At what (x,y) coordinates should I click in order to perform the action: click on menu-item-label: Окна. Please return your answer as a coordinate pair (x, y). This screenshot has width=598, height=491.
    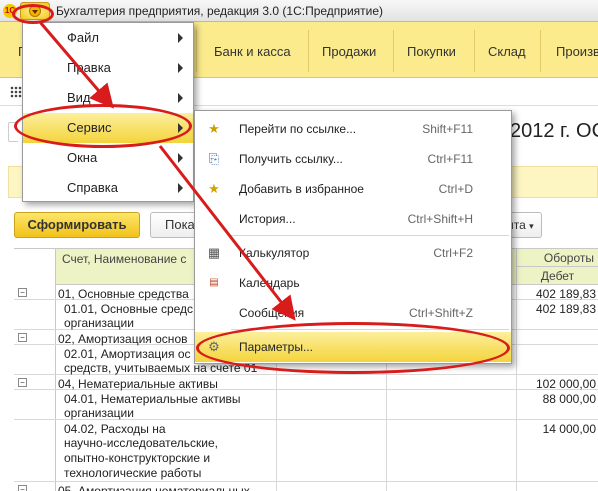
    Looking at the image, I should click on (82, 157).